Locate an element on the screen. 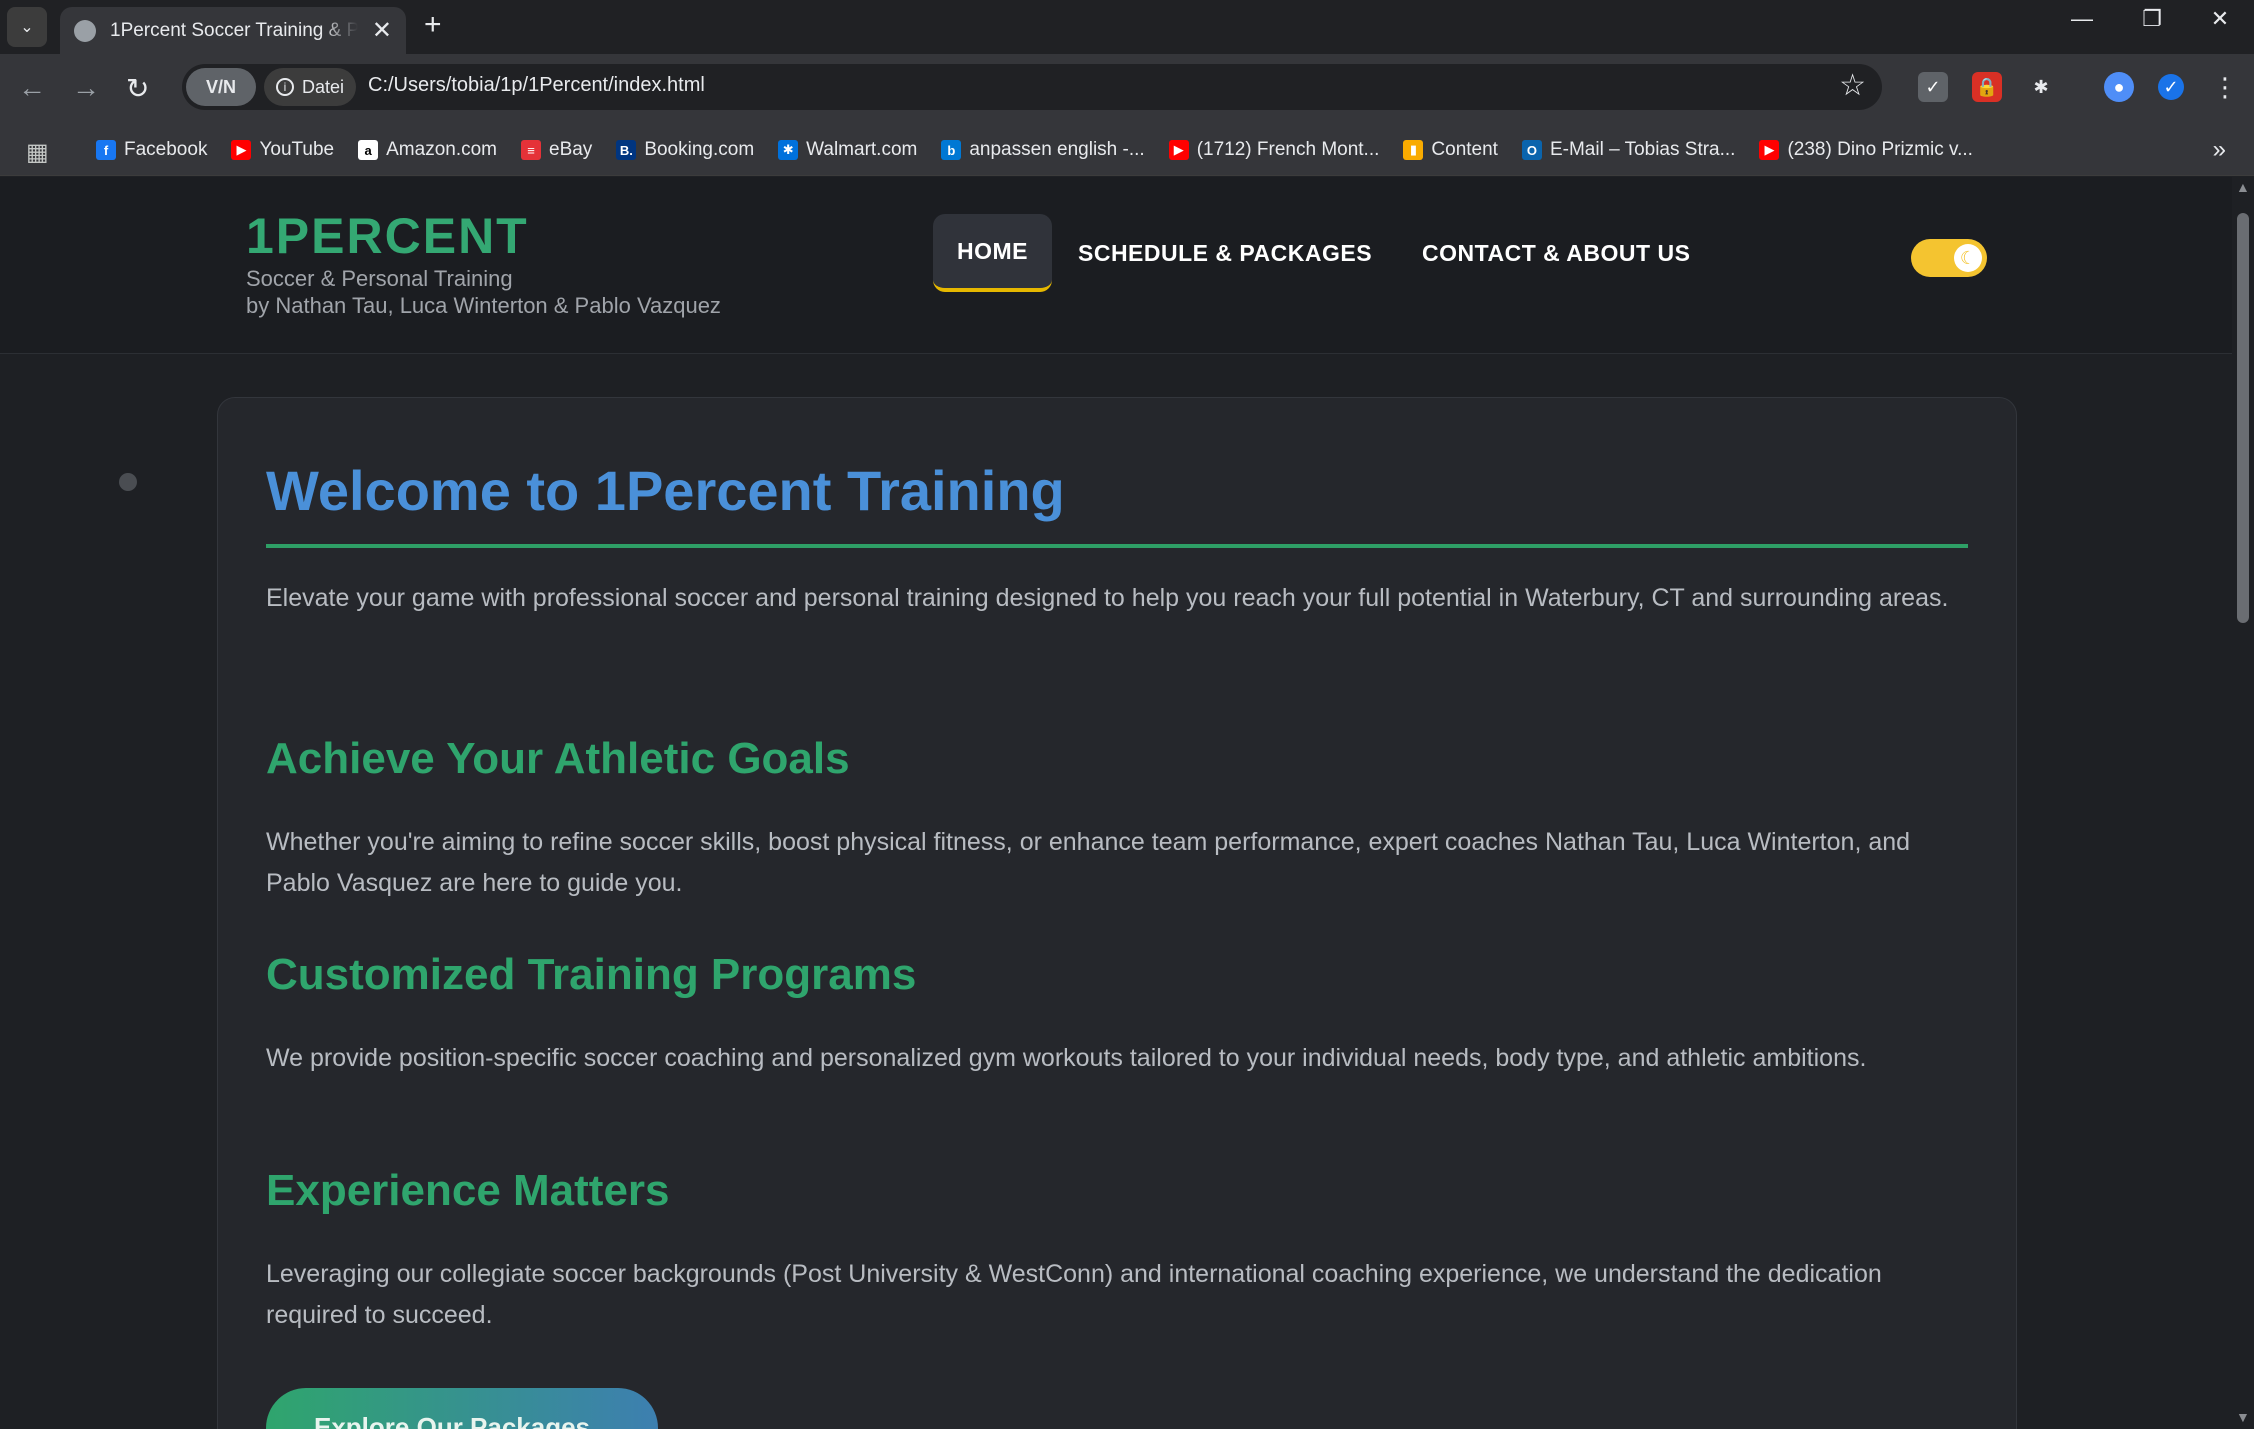  chevron-down-icon: ⌄ is located at coordinates (27, 27).